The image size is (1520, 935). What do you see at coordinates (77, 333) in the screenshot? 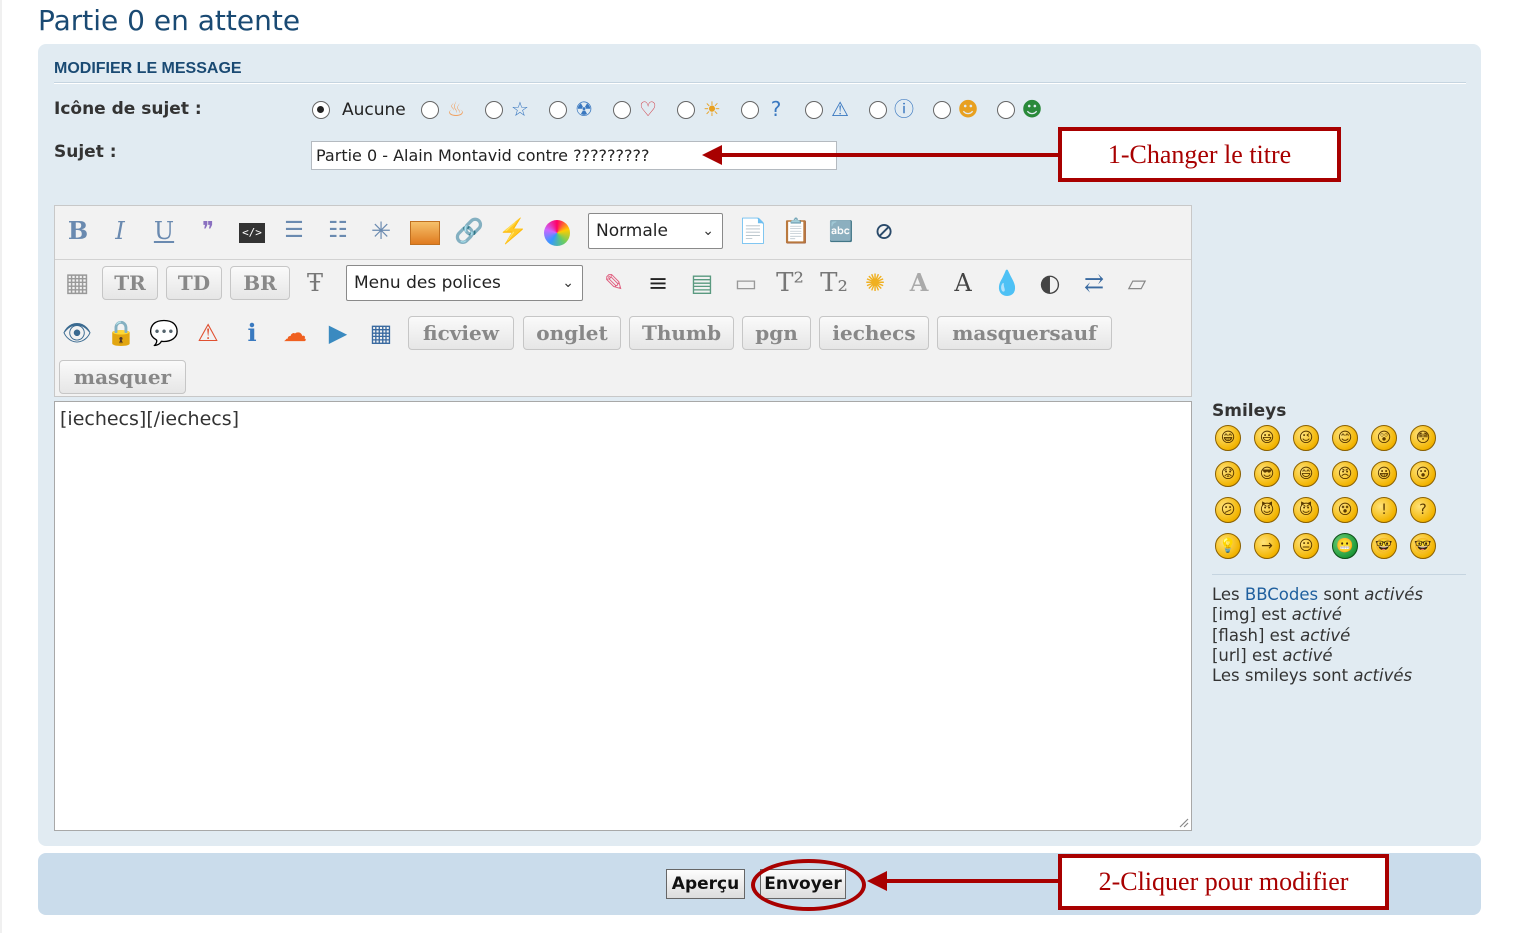
I see `spoiler-eye-icon: 👁` at bounding box center [77, 333].